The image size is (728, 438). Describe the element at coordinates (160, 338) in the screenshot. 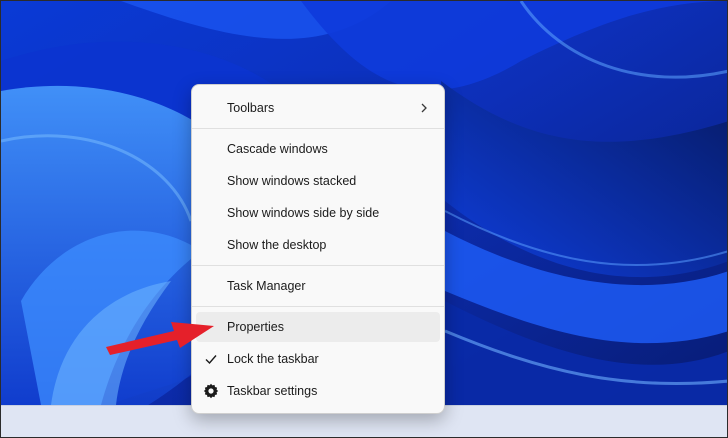

I see `red-arrow-annotation` at that location.